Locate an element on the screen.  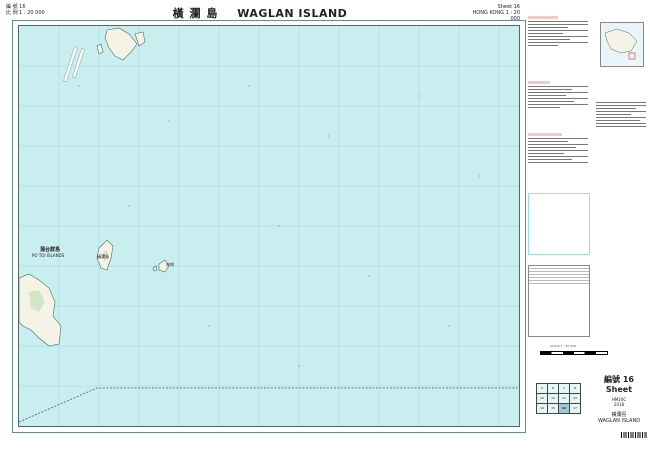
label-waglan-zh: 橫瀾島 is located at coordinates (103, 256).